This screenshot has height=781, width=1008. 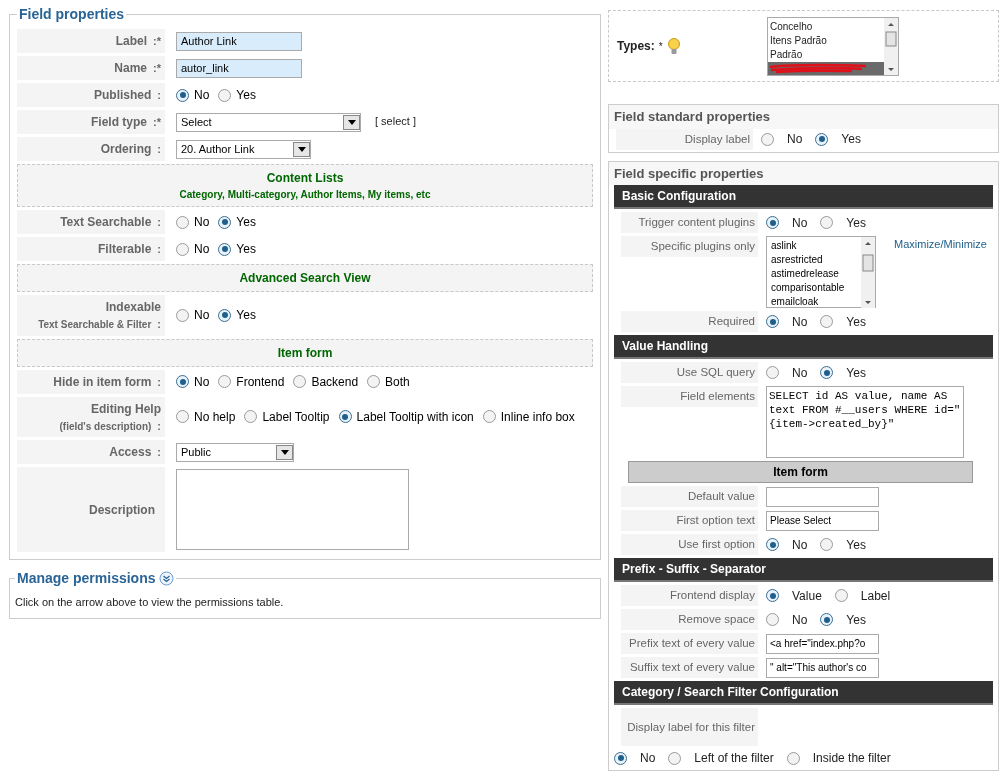 What do you see at coordinates (816, 274) in the screenshot?
I see `list-item: astimedrelease` at bounding box center [816, 274].